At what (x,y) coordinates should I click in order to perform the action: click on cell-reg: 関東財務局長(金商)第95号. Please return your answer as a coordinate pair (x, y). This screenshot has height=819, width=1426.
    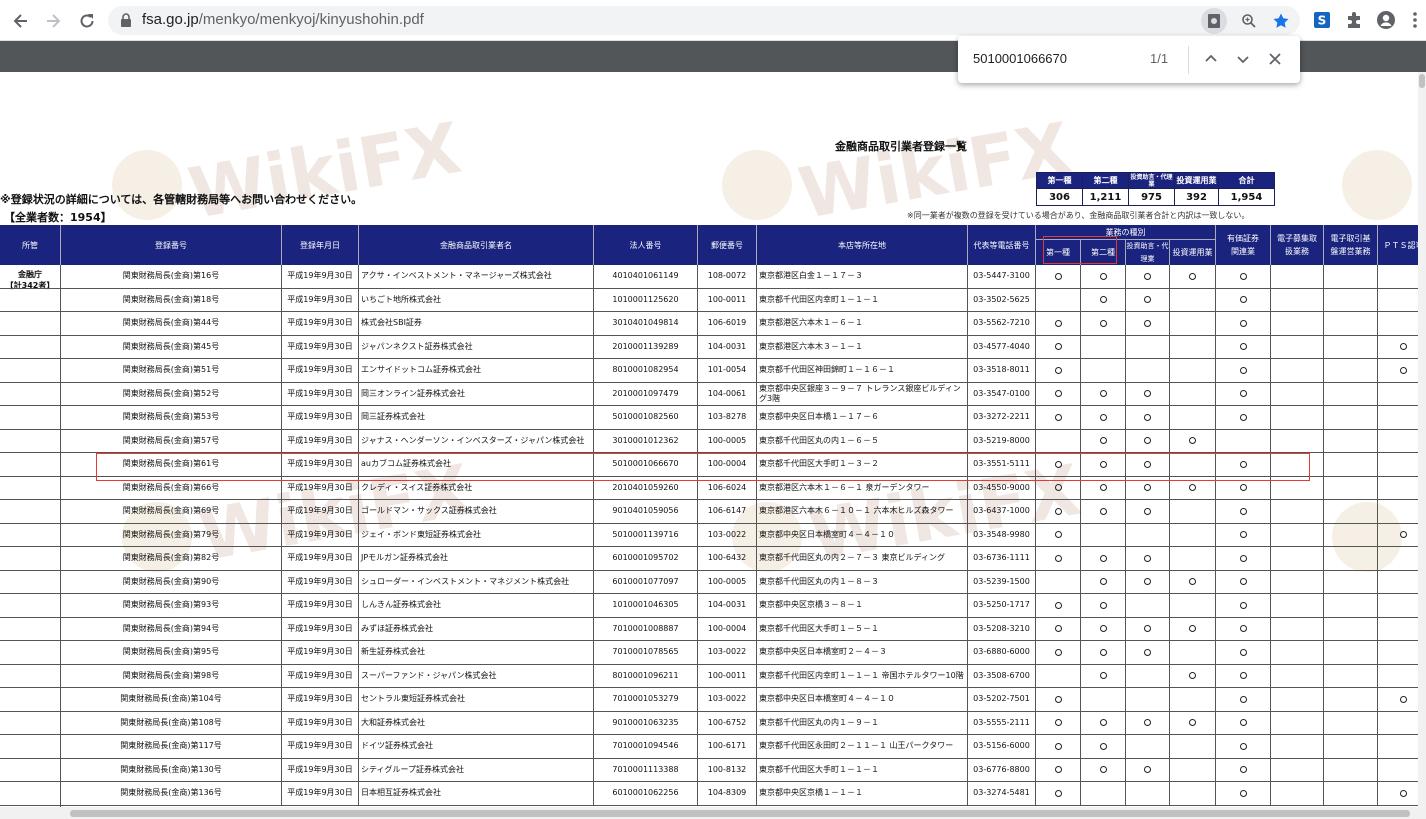
    Looking at the image, I should click on (171, 652).